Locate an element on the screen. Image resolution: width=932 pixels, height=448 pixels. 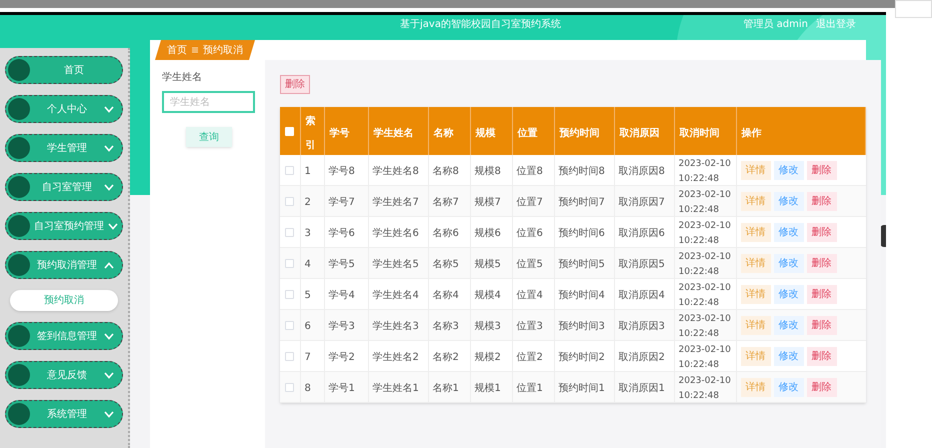
menu-icon is located at coordinates (195, 50).